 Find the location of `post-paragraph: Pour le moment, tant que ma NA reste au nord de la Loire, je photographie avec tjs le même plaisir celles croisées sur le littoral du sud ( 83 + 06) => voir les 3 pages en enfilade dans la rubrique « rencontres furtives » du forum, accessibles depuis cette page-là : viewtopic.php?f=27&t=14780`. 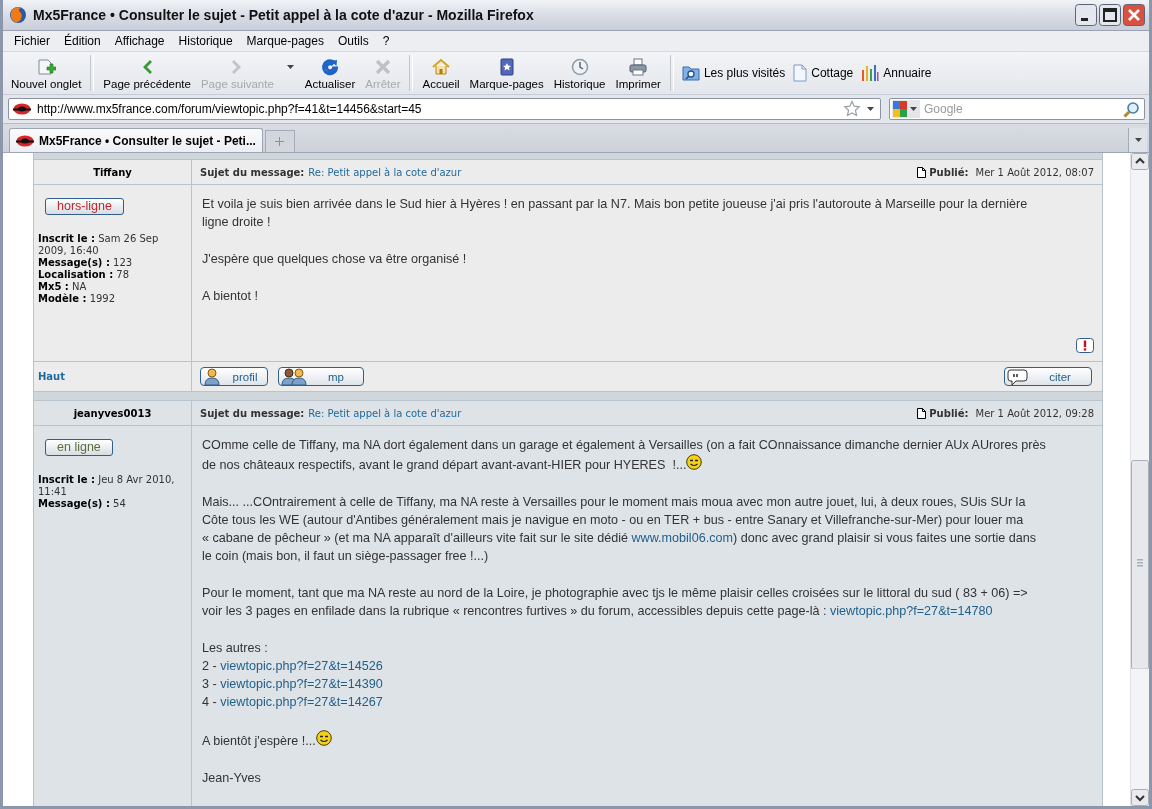

post-paragraph: Pour le moment, tant que ma NA reste au nord de la Loire, je photographie avec tjs le même plaisir celles croisées sur le littoral du sud ( 83 + 06) => voir les 3 pages en enfilade dans la rubrique « rencontres furtives » du forum, accessibles depuis cette page-là : viewtopic.php?f=27&t=14780 is located at coordinates (615, 602).